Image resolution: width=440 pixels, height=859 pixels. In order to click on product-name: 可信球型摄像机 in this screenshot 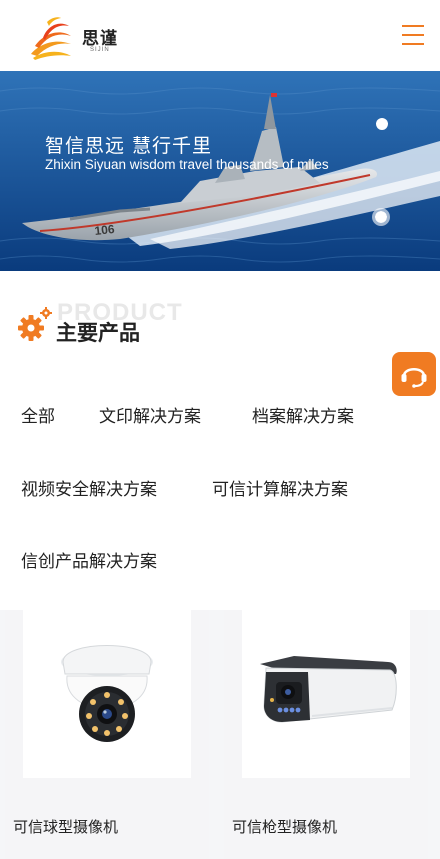, I will do `click(66, 827)`.